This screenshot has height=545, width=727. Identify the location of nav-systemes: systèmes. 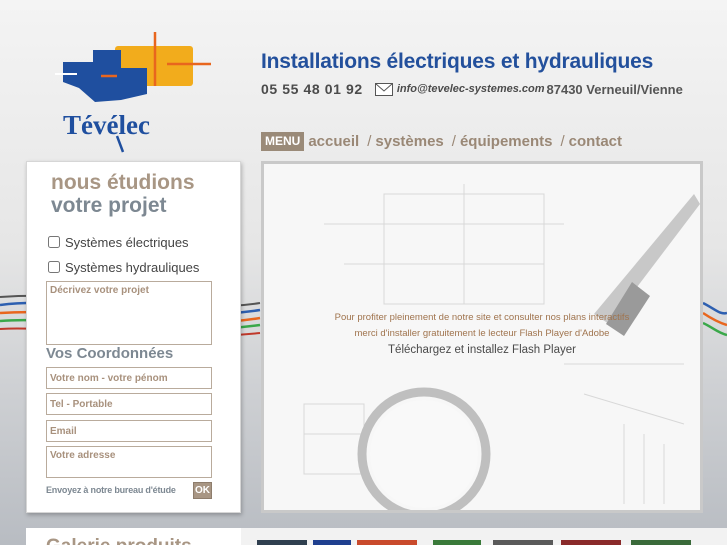
(409, 141).